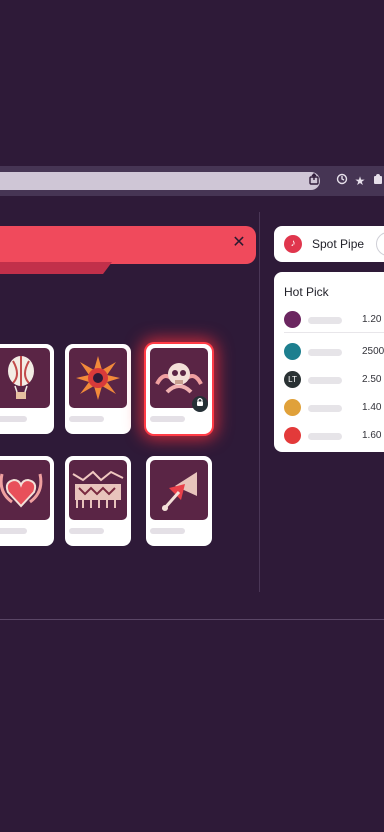  Describe the element at coordinates (372, 435) in the screenshot. I see `odds-value: 1.60` at that location.